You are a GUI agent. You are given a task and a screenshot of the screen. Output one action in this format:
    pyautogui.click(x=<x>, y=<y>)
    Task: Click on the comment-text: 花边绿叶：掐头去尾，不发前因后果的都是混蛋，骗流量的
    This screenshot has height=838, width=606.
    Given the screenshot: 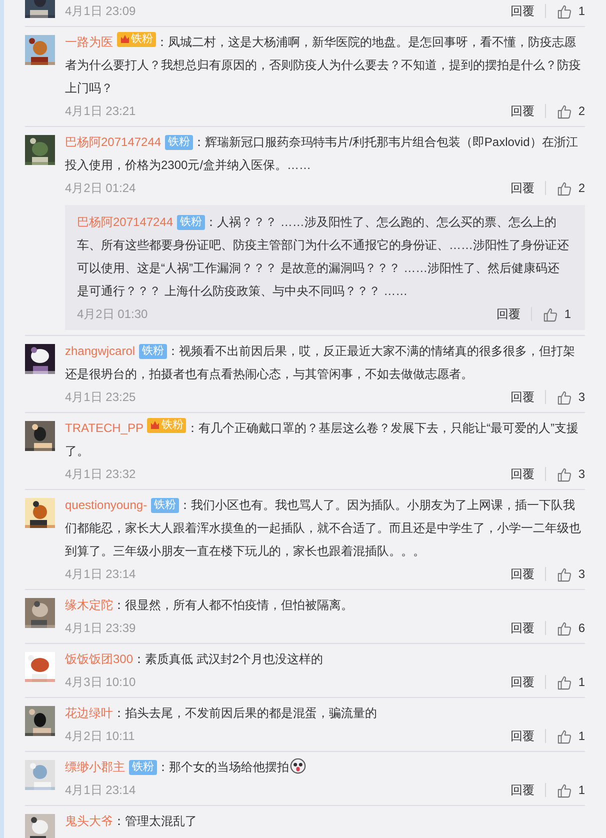 What is the action you would take?
    pyautogui.click(x=221, y=713)
    